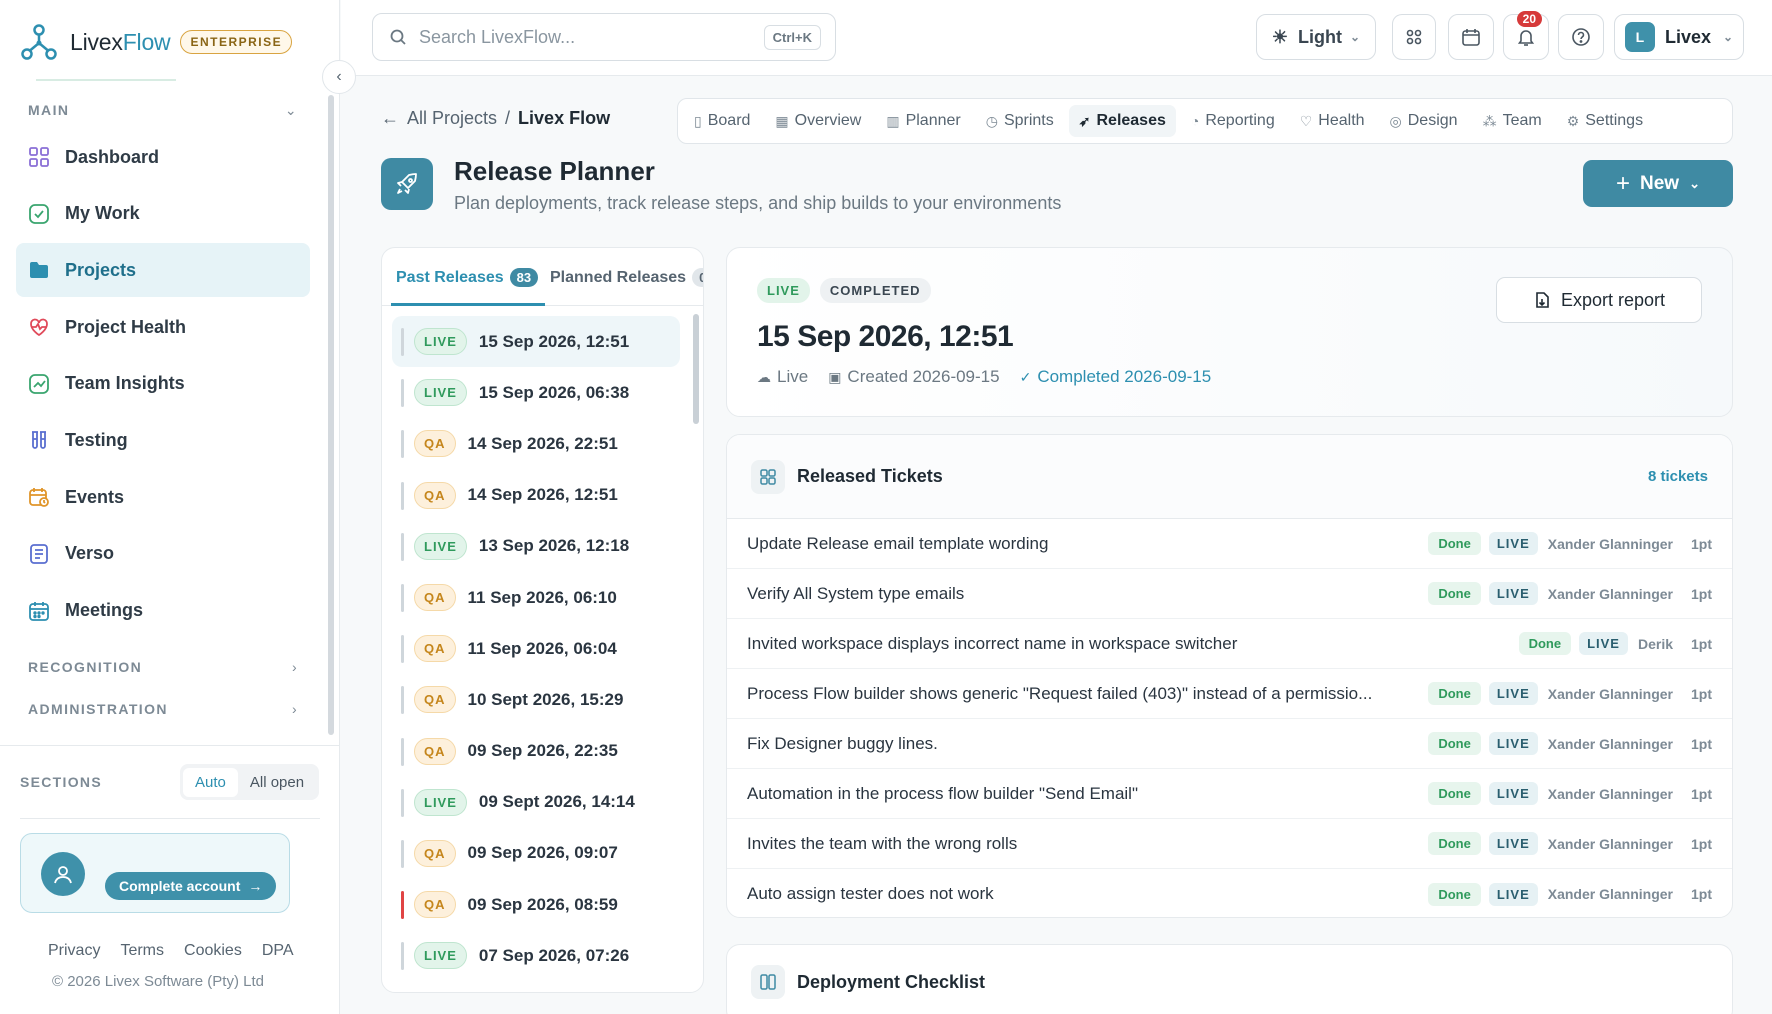  Describe the element at coordinates (537, 802) in the screenshot. I see `list-item: LIVE 09 Sept 2026, 14:14` at that location.